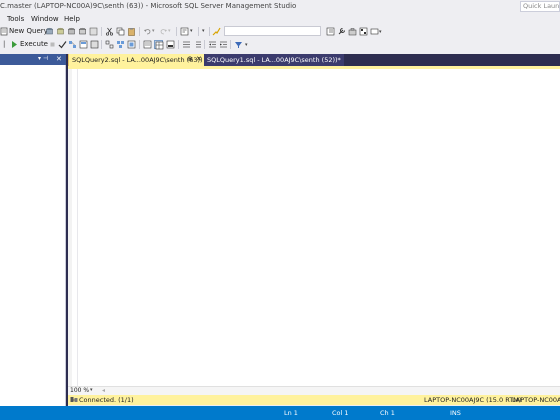 This screenshot has width=560, height=420. Describe the element at coordinates (43, 58) in the screenshot. I see `pin-icon: ▾ ⊣` at that location.